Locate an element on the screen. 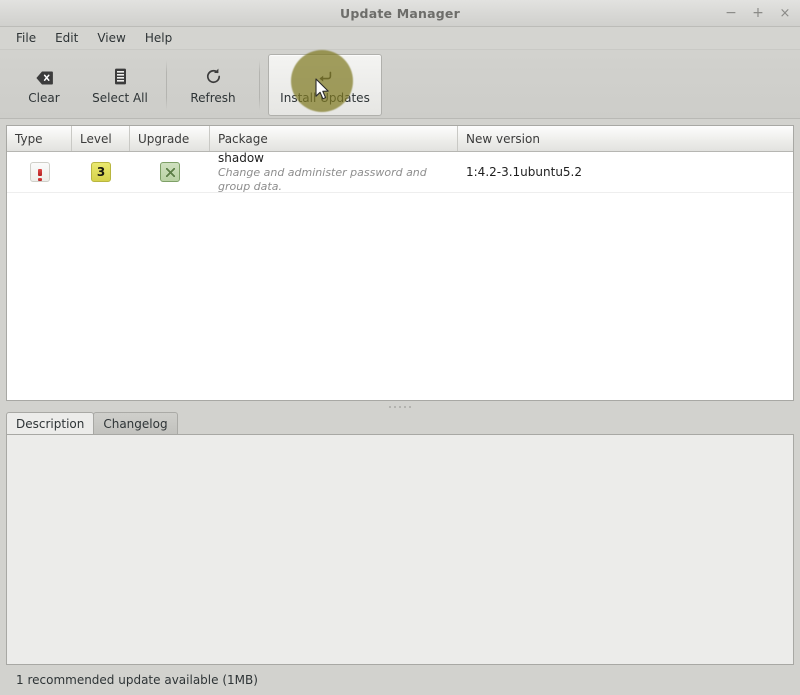 The image size is (800, 695). title-bar: Update Manager − + × is located at coordinates (400, 13).